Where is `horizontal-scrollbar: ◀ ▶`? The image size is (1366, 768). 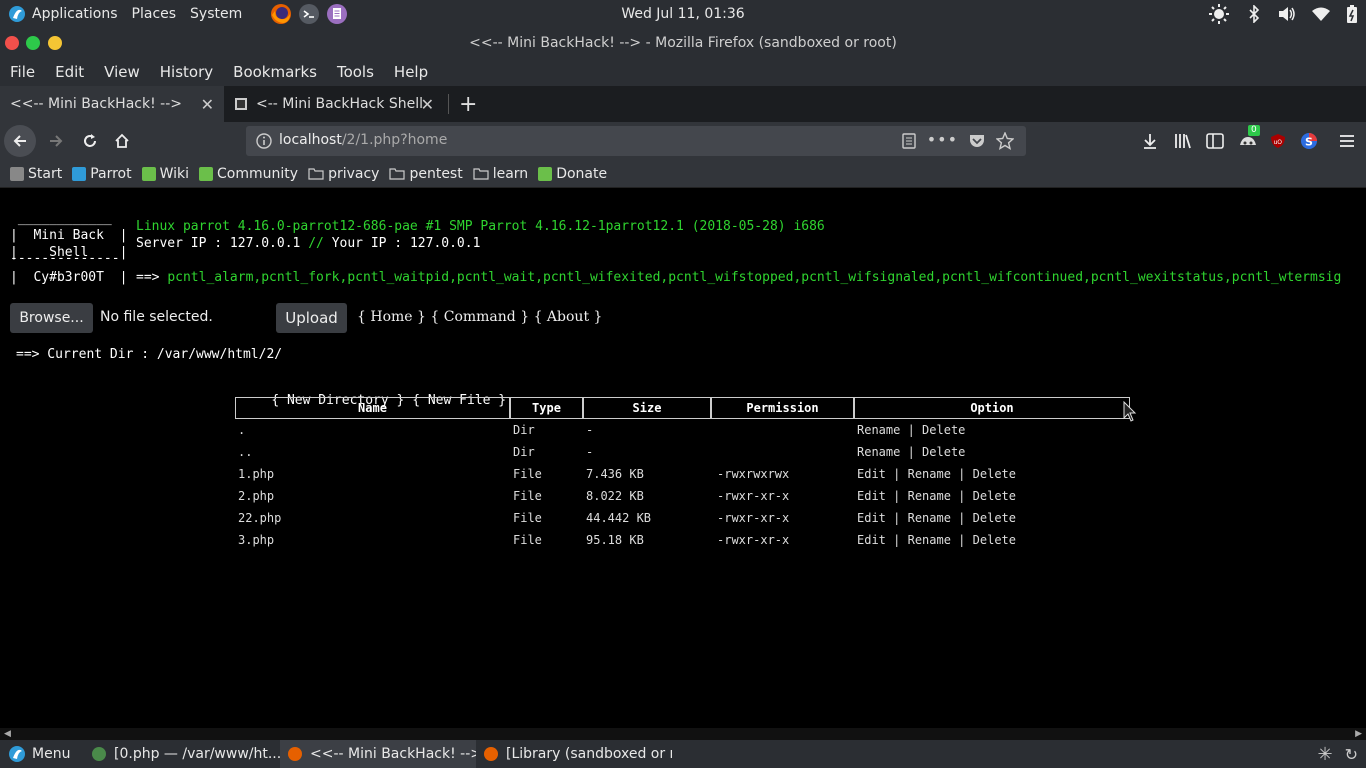 horizontal-scrollbar: ◀ ▶ is located at coordinates (683, 734).